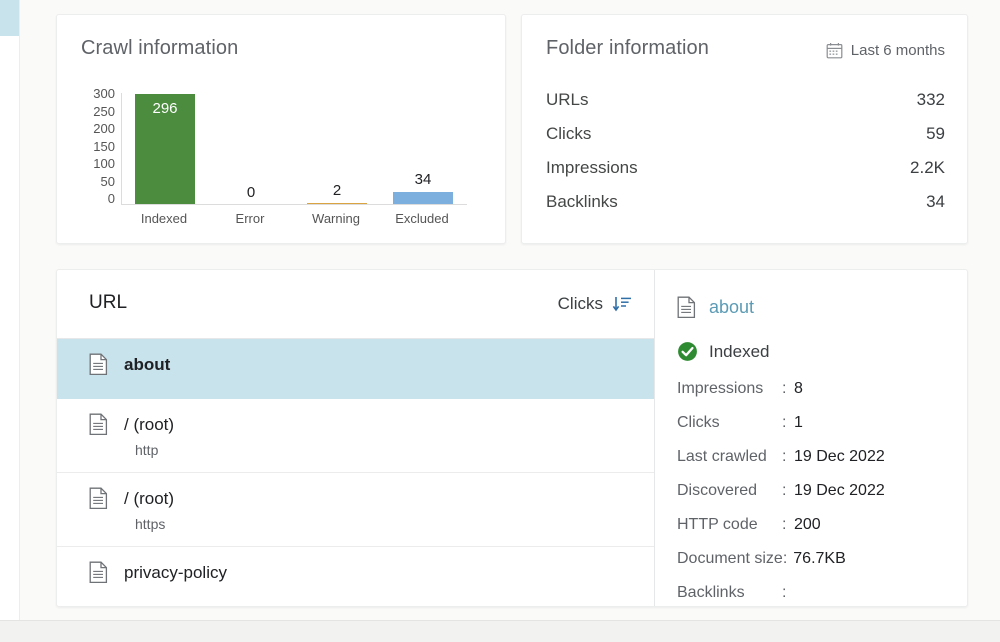 Image resolution: width=1000 pixels, height=642 pixels. I want to click on detail-field-row: Last crawled:19 Dec 2022, so click(821, 465).